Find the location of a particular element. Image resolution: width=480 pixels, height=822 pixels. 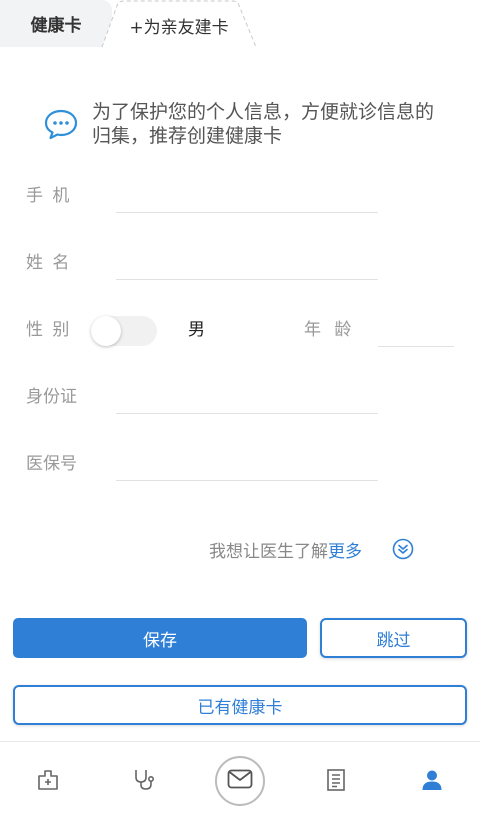

phone-row: 手 机 is located at coordinates (240, 204).